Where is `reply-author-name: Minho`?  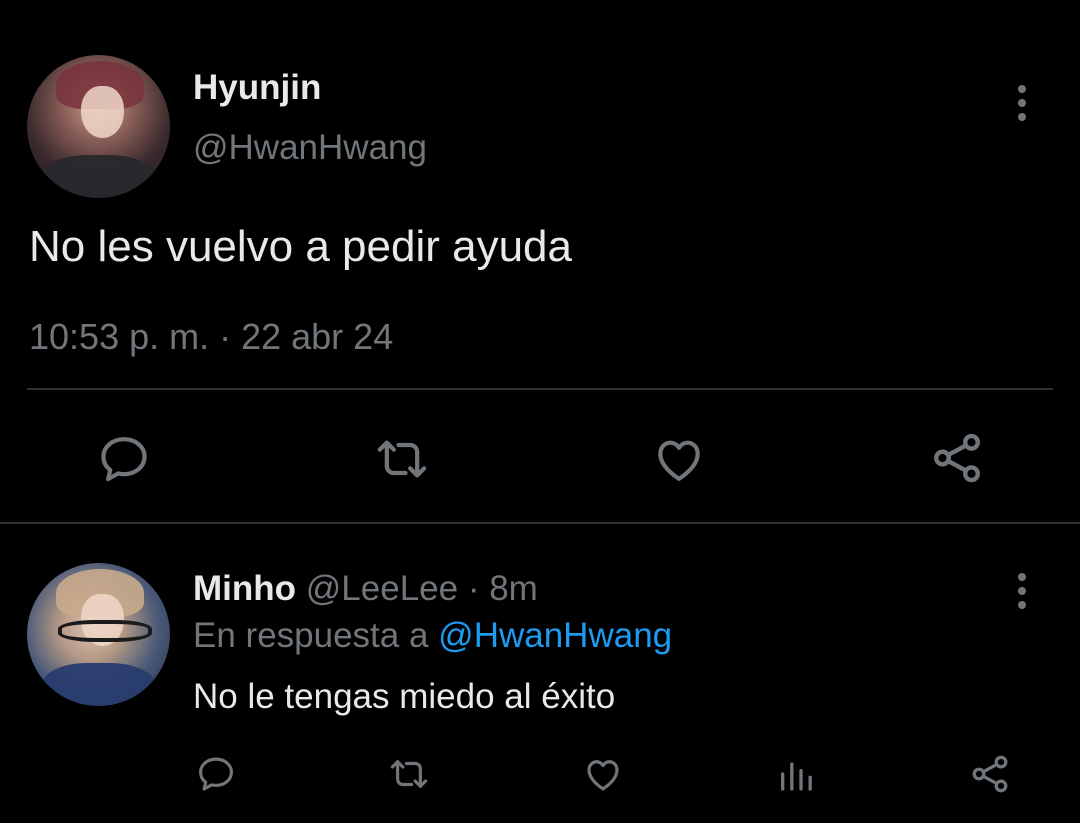
reply-author-name: Minho is located at coordinates (244, 588).